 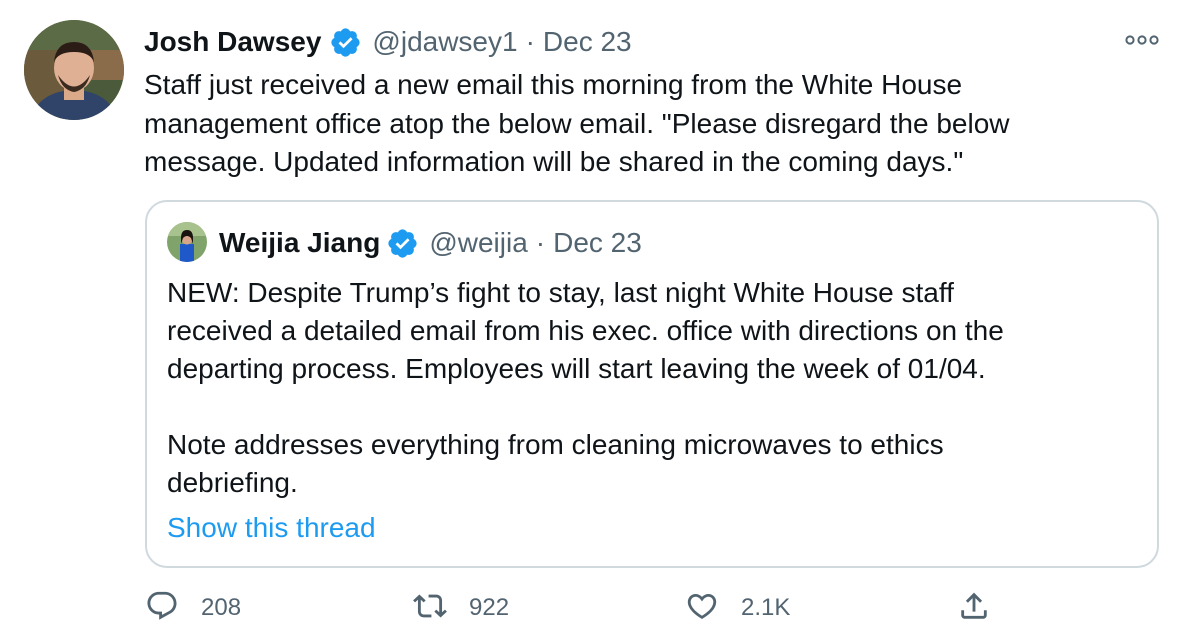 What do you see at coordinates (232, 42) in the screenshot?
I see `author-name: Josh Dawsey` at bounding box center [232, 42].